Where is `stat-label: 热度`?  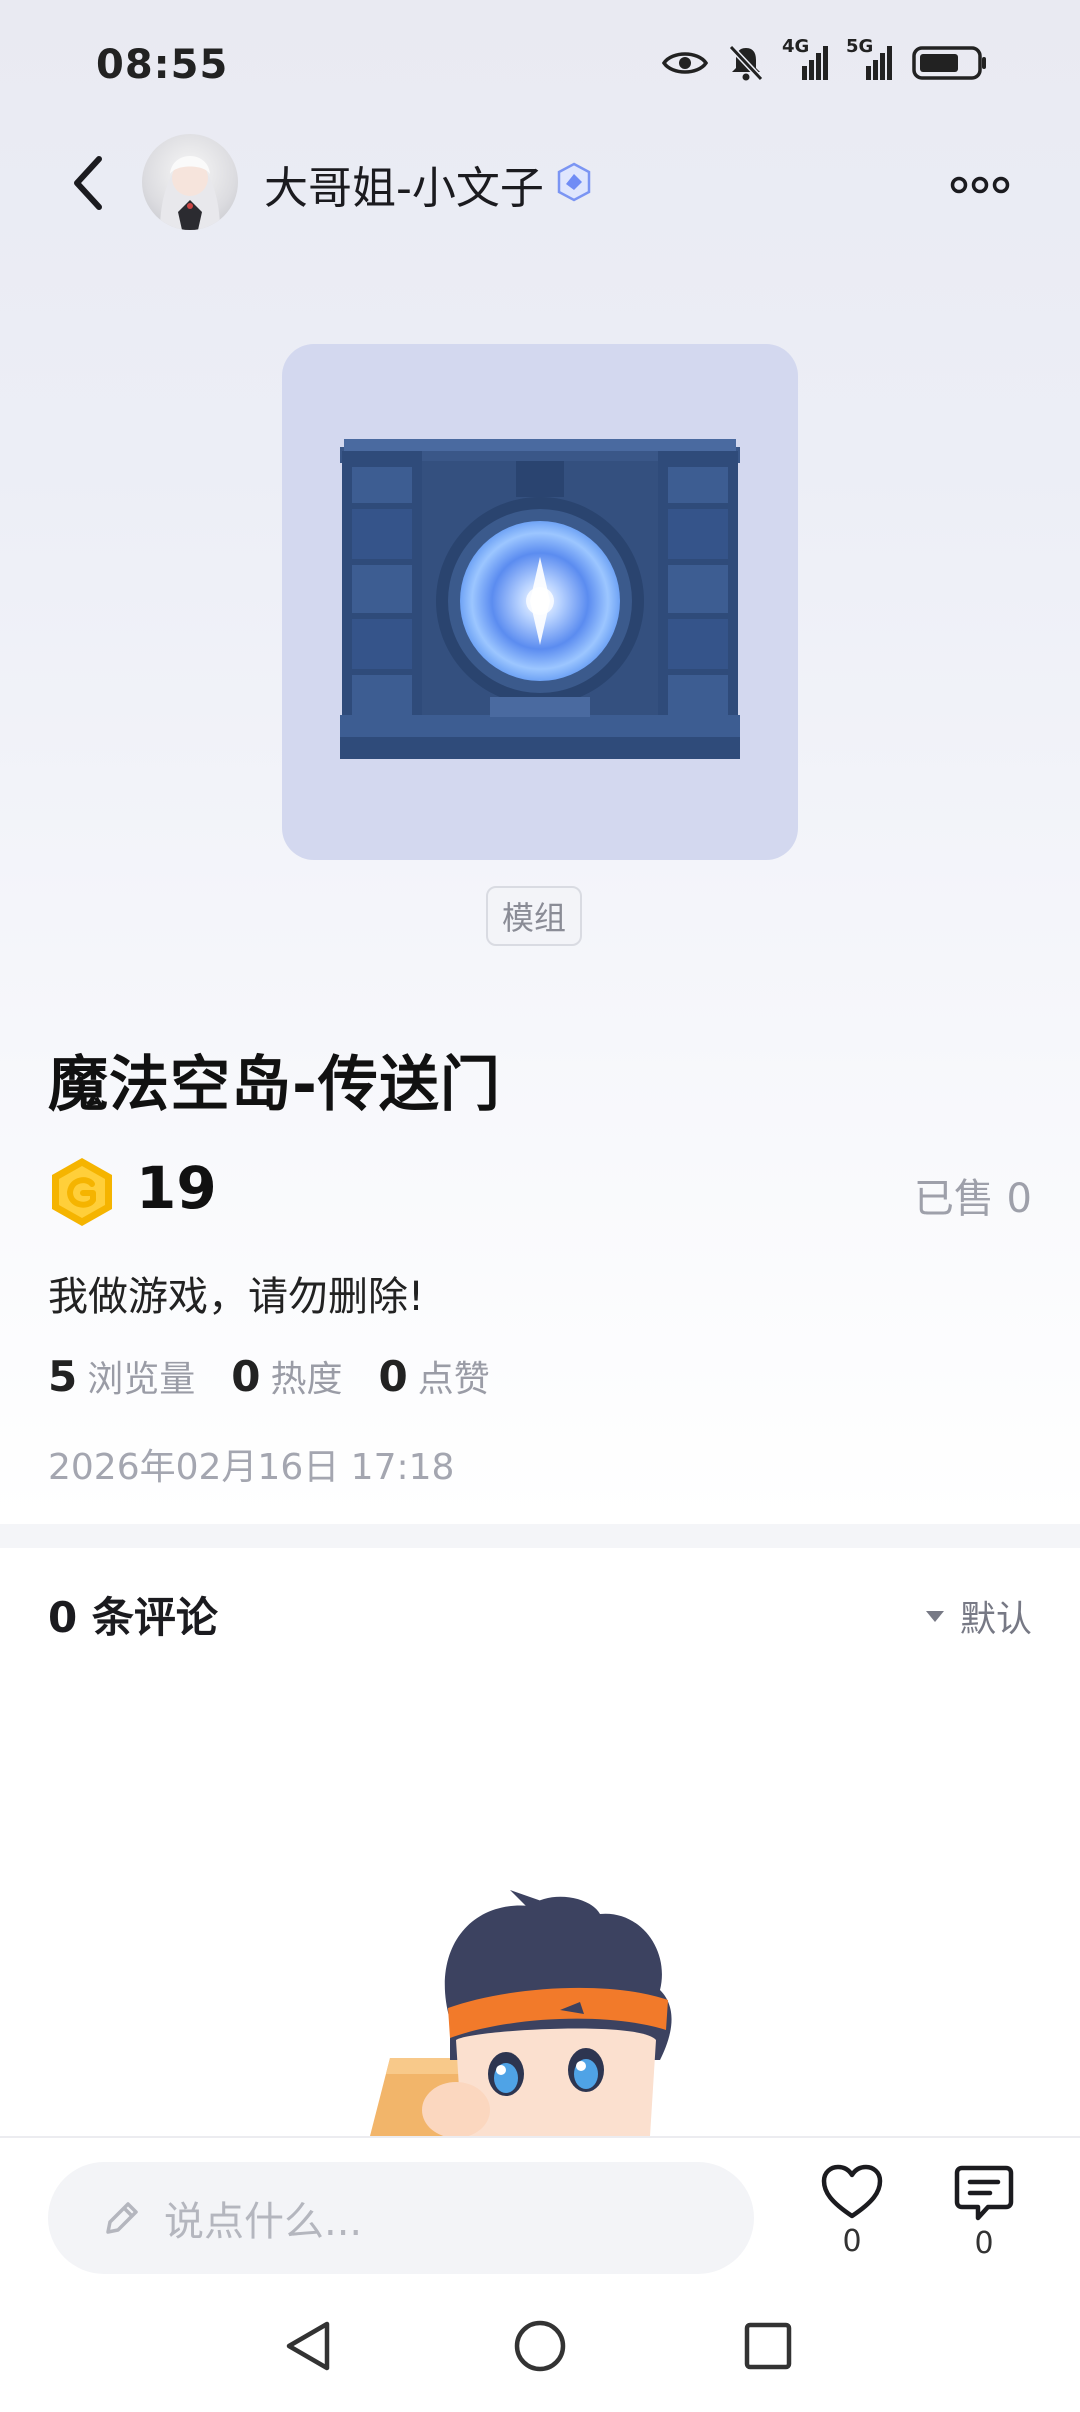
stat-label: 热度 is located at coordinates (306, 1379).